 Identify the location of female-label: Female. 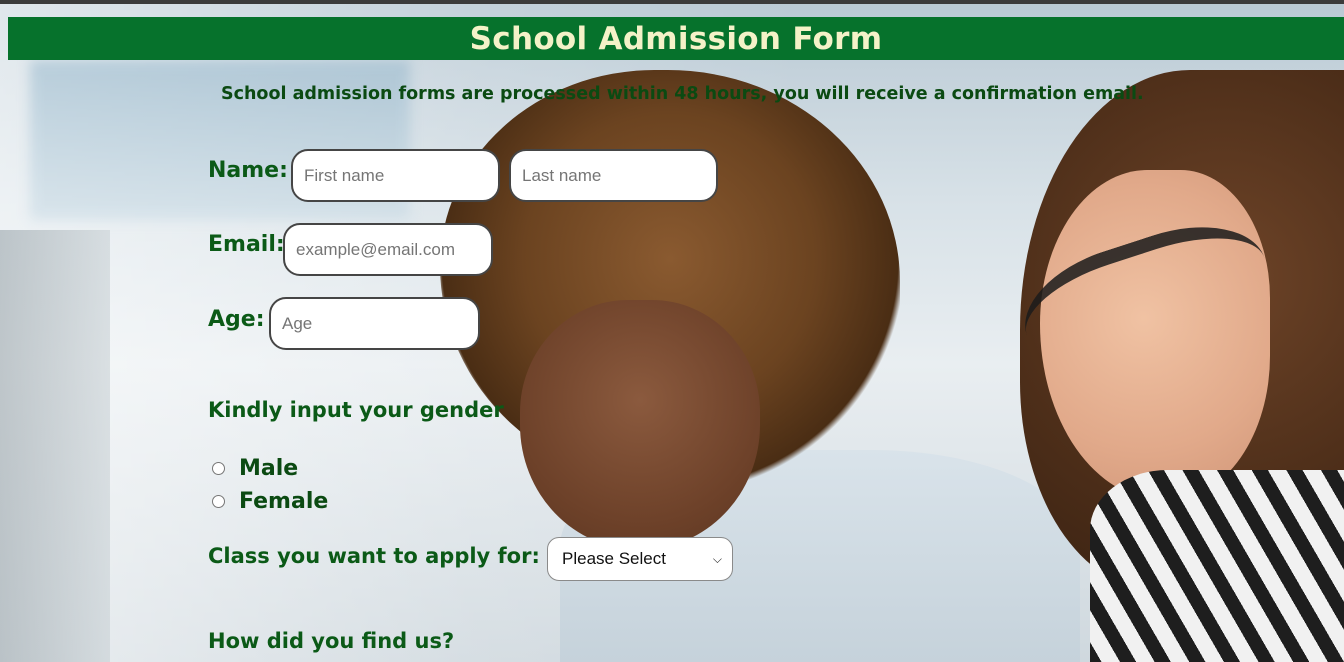
(284, 501).